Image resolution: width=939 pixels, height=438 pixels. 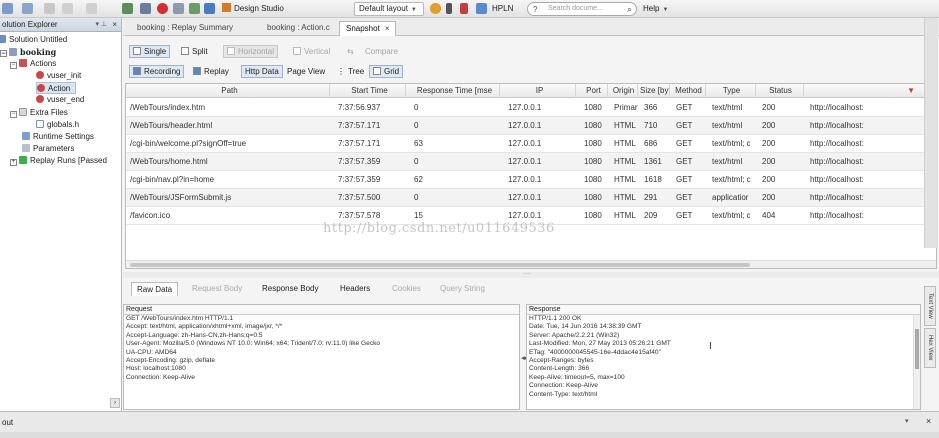 What do you see at coordinates (464, 8) in the screenshot?
I see `edit-icon` at bounding box center [464, 8].